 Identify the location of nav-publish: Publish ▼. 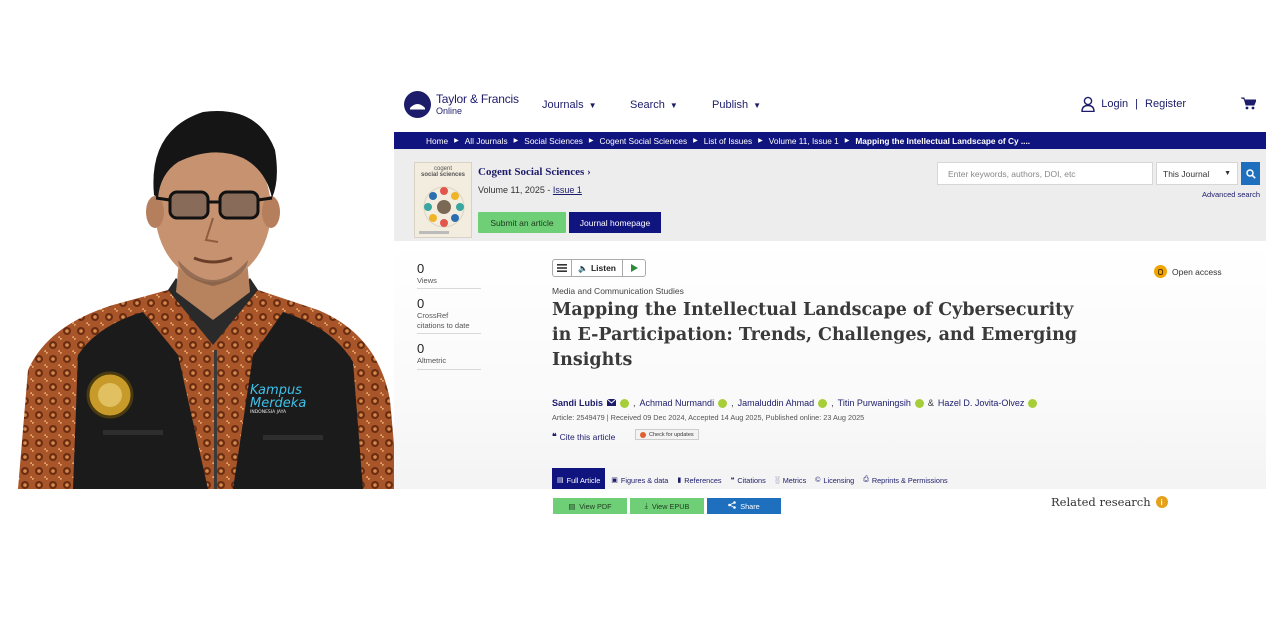
(736, 105).